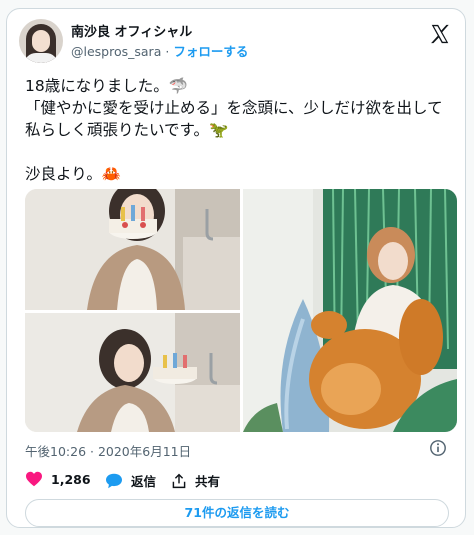 The image size is (474, 535). What do you see at coordinates (116, 51) in the screenshot?
I see `author-handle: @lespros_sara` at bounding box center [116, 51].